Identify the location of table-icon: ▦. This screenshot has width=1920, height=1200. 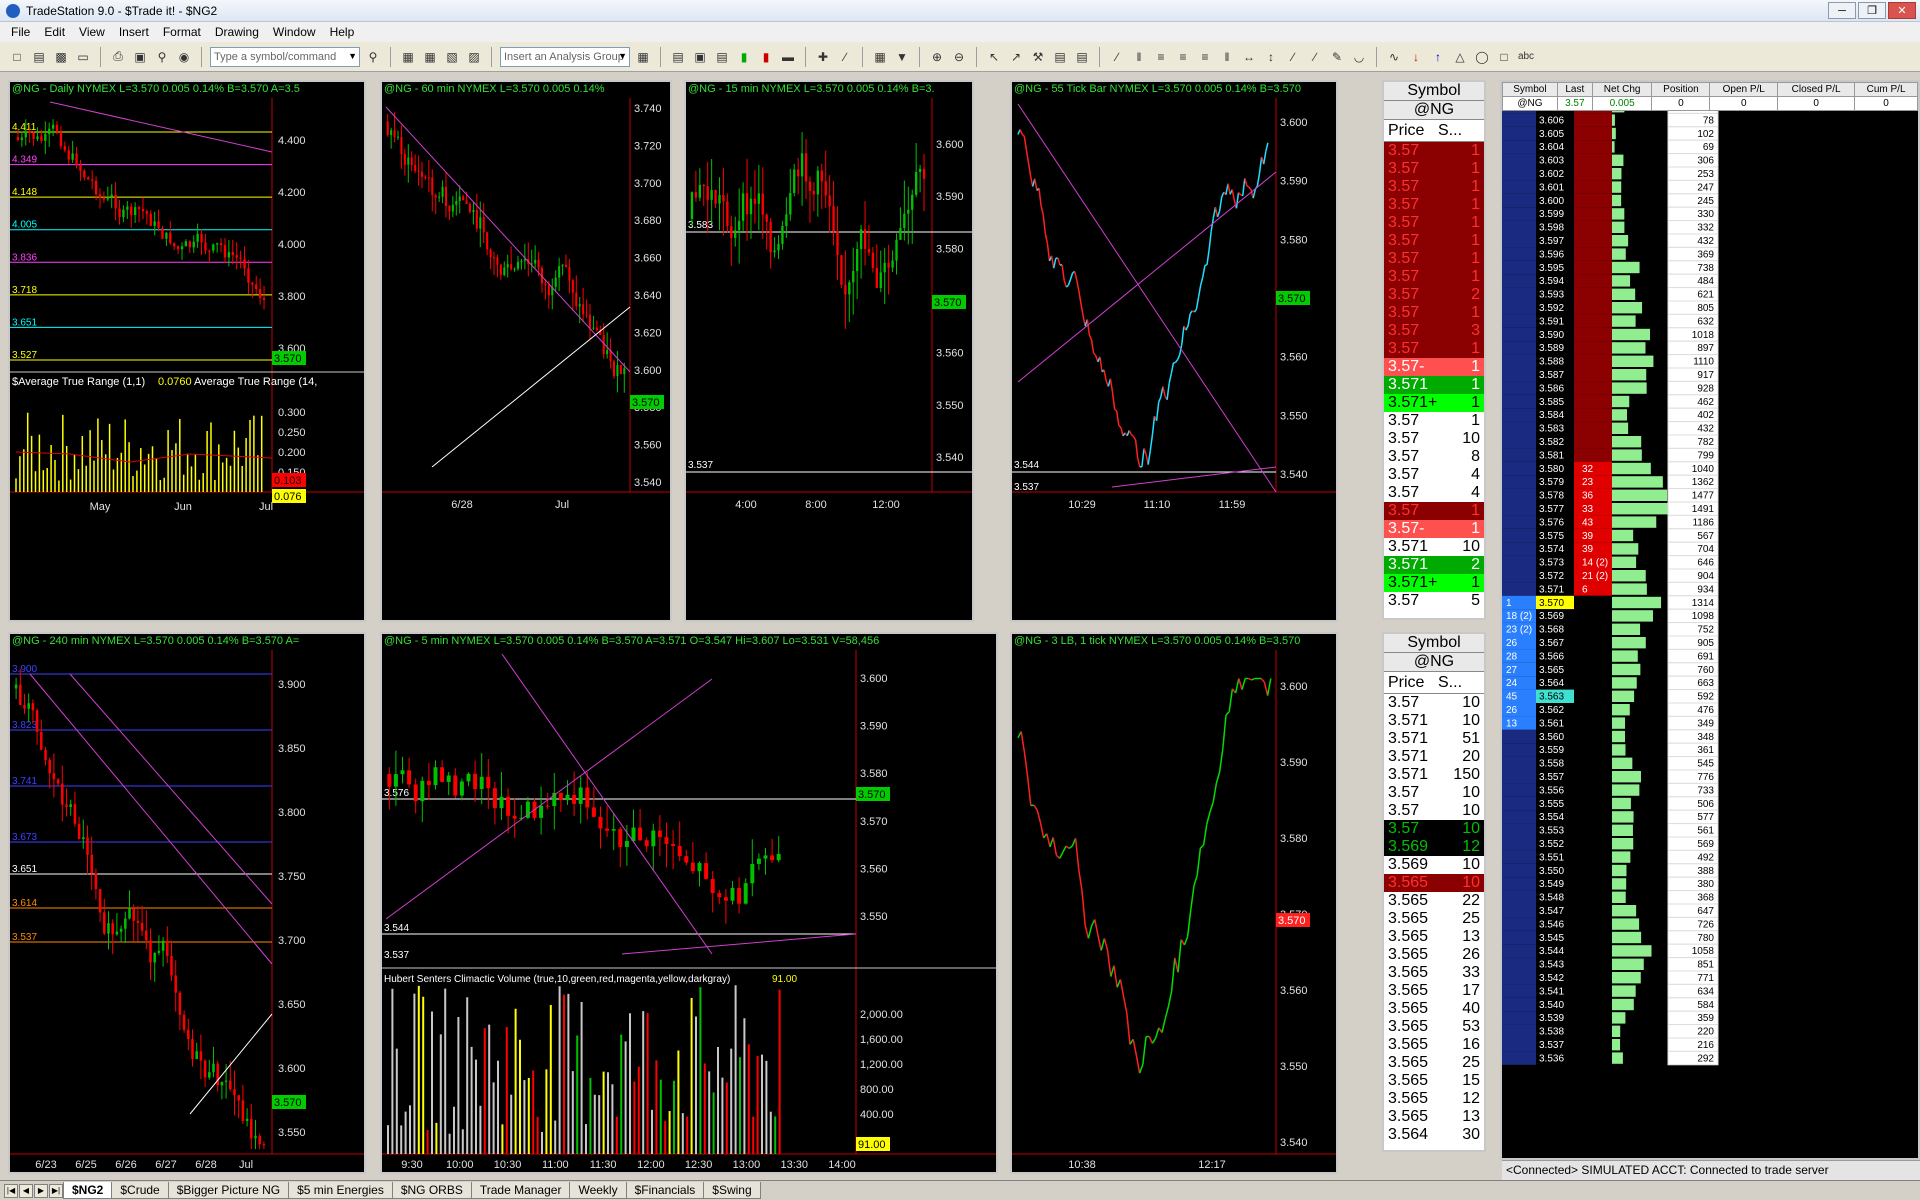
(430, 57).